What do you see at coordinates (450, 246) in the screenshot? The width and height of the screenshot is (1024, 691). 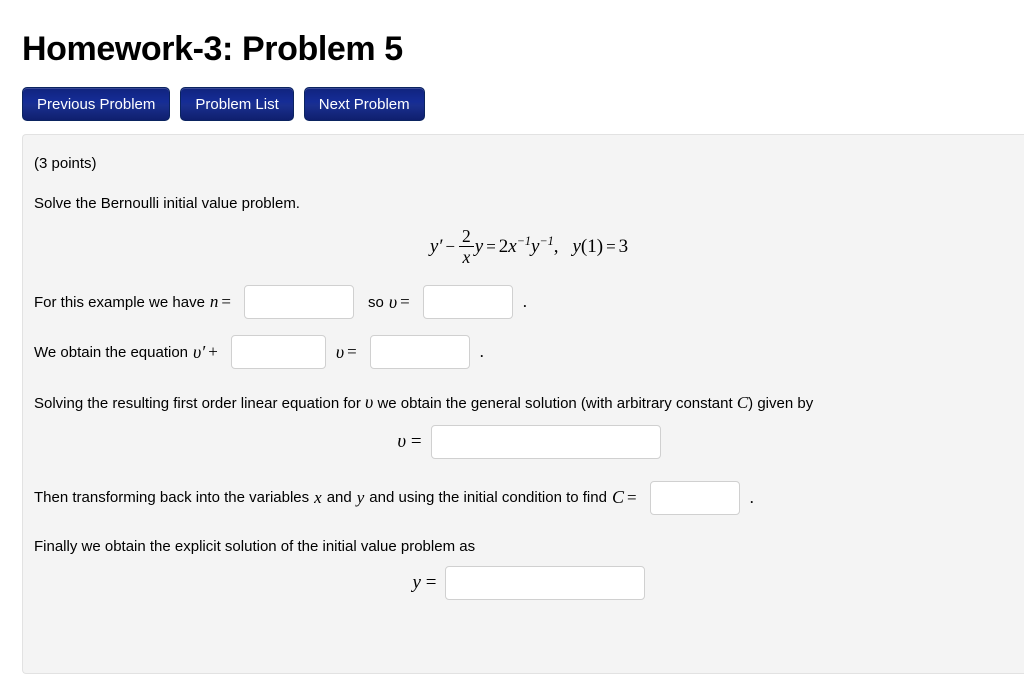 I see `equation-minus: −` at bounding box center [450, 246].